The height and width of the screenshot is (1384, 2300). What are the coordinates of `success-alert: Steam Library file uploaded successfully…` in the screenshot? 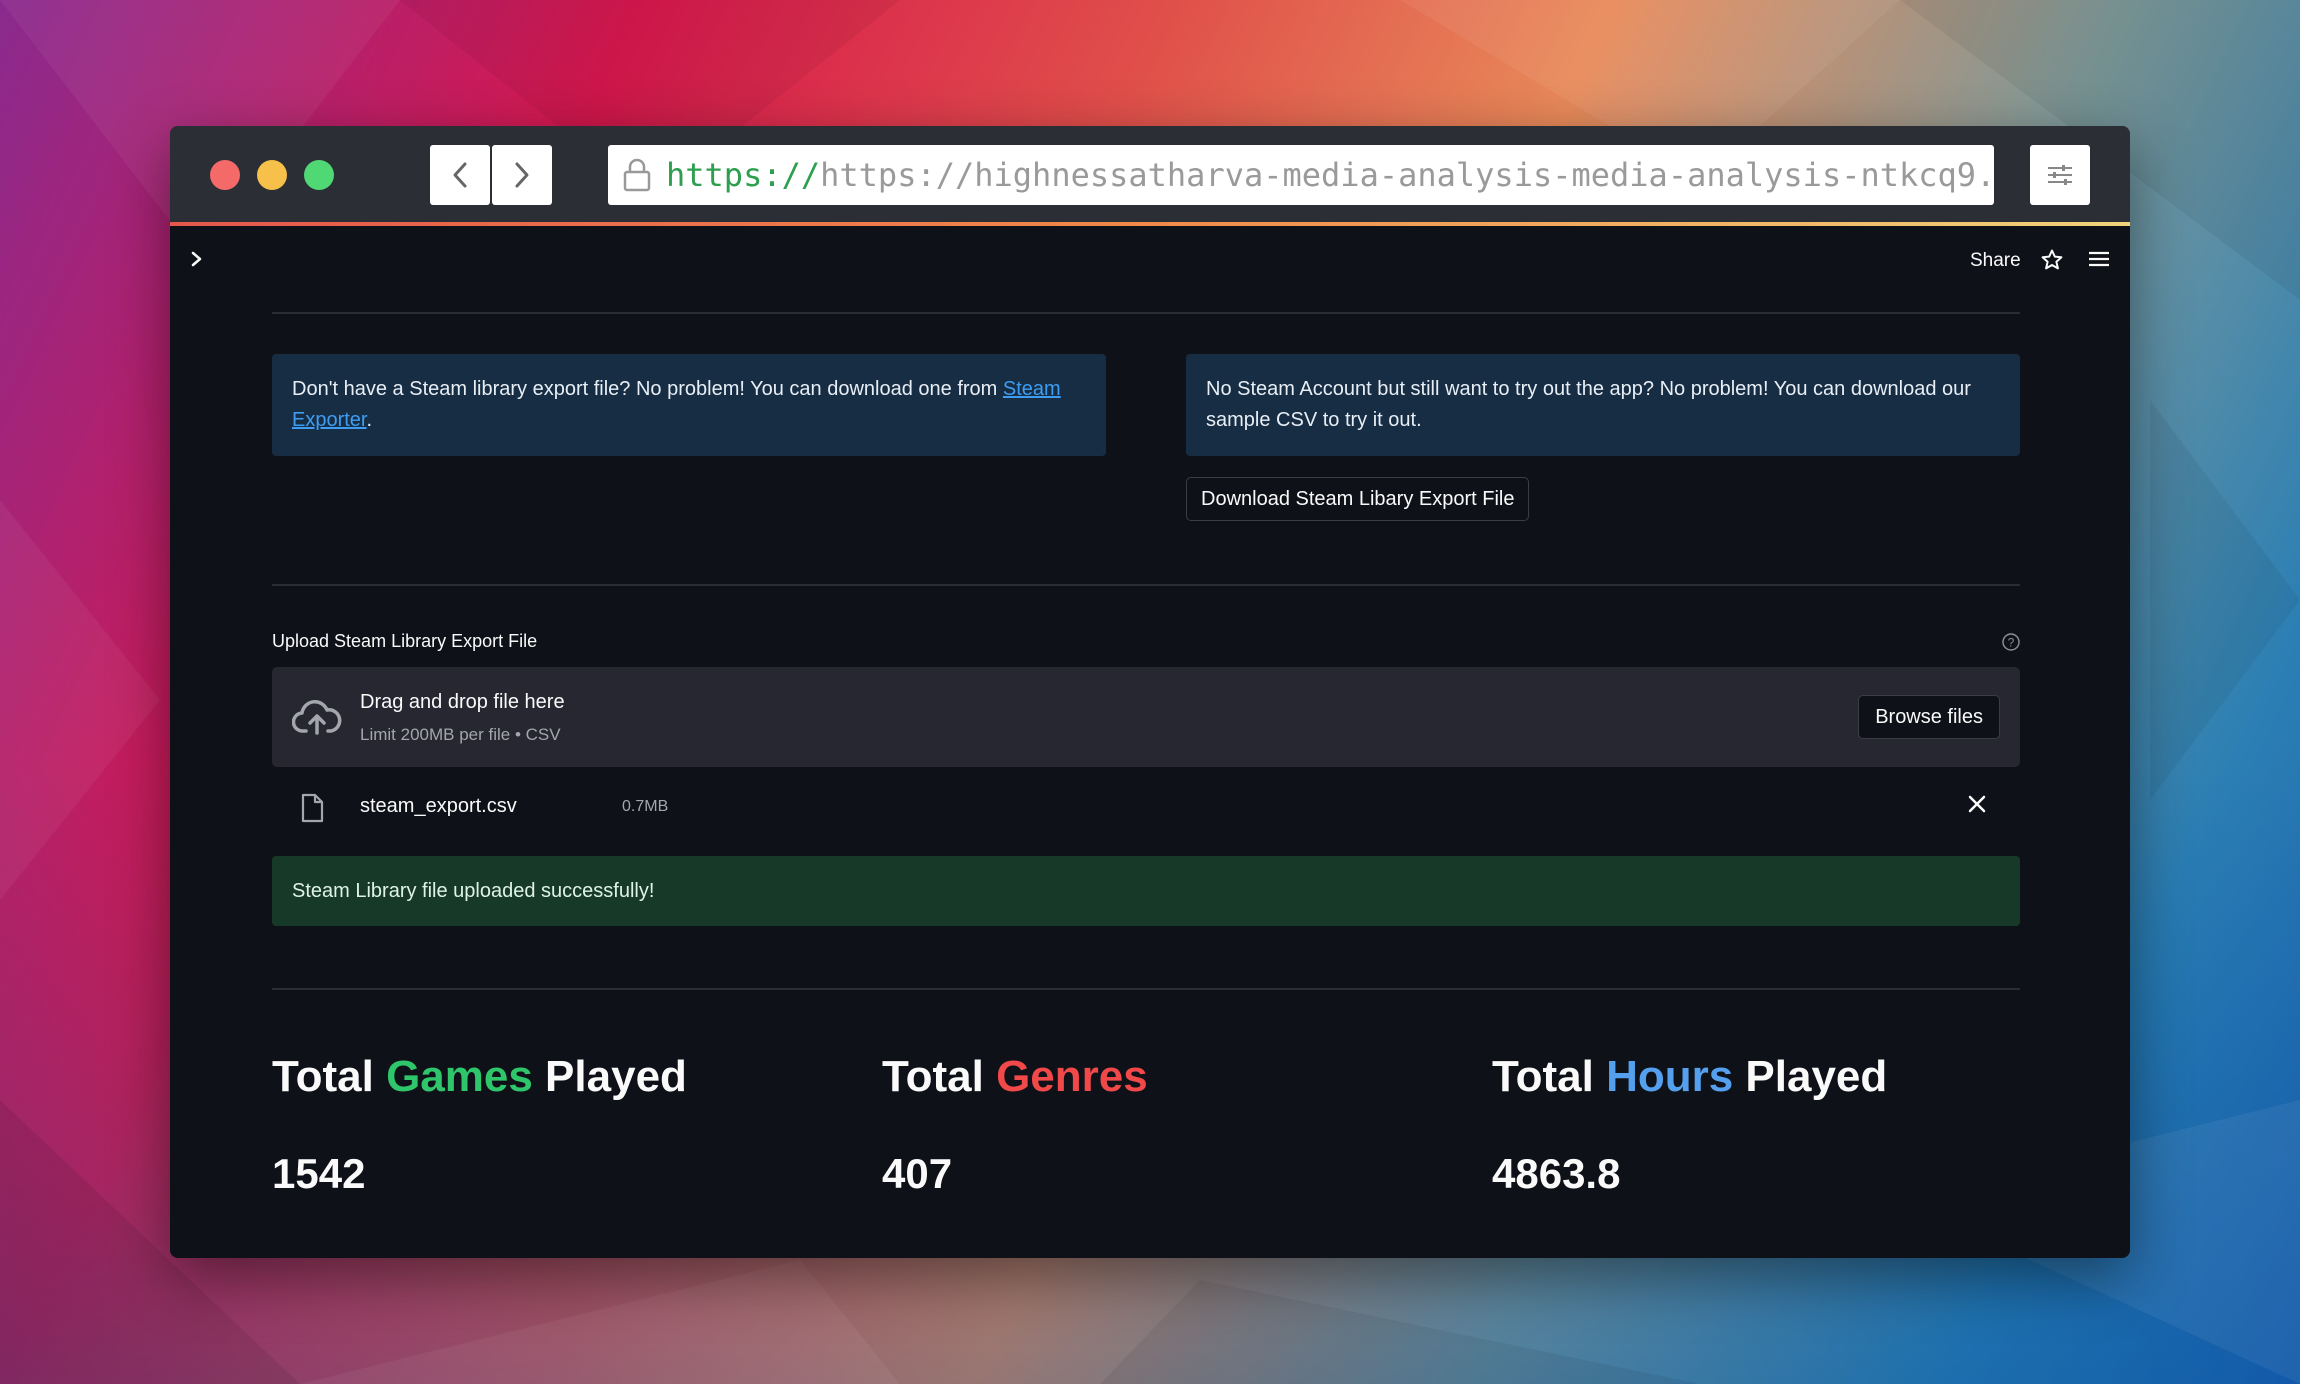 It's located at (1146, 891).